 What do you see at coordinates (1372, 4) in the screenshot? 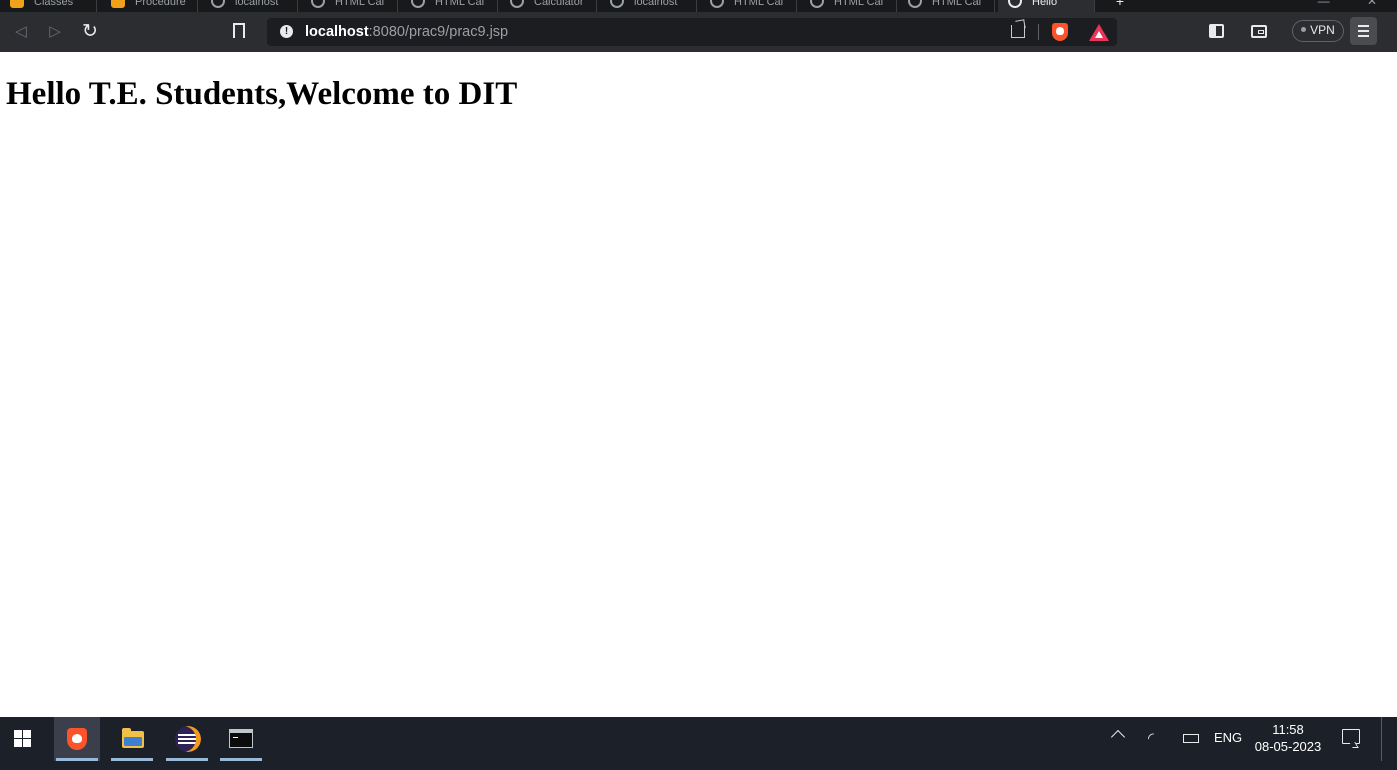
I see `close-icon: ✕` at bounding box center [1372, 4].